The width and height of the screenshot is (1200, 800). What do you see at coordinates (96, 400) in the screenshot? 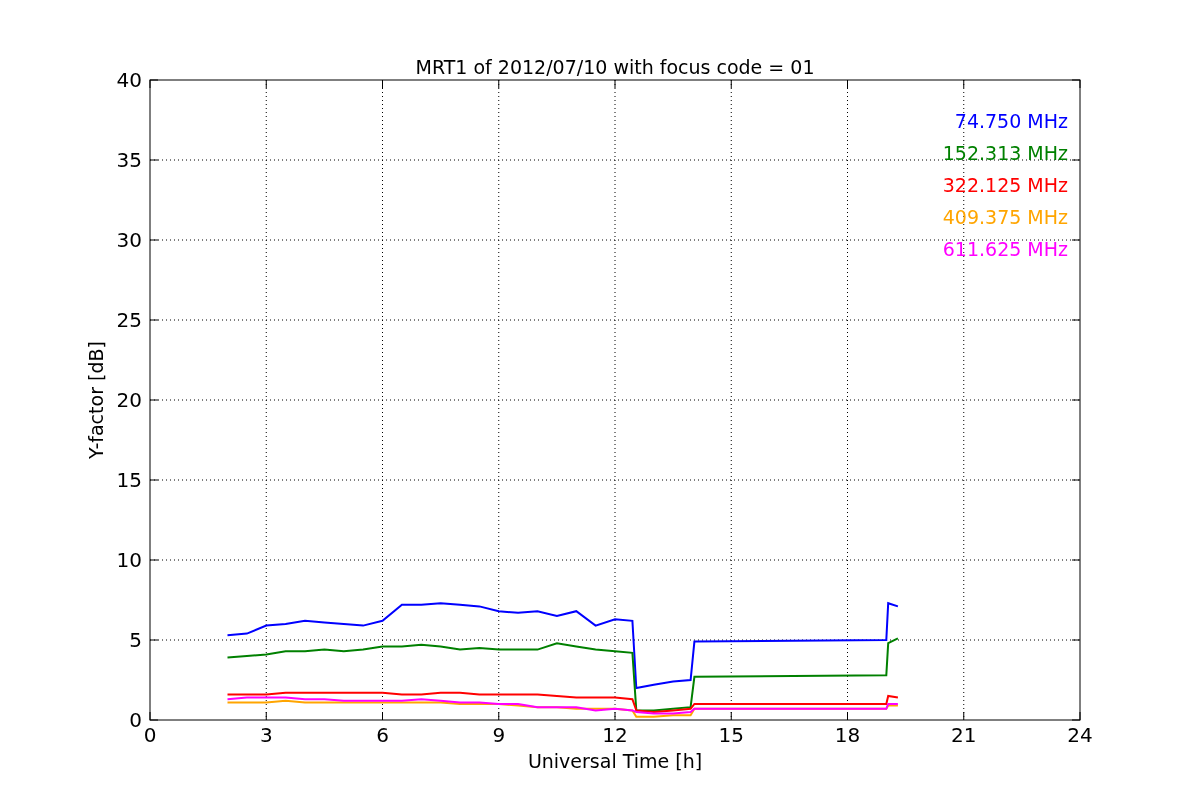
I see `y-axis-label: Y-factor [dB]` at bounding box center [96, 400].